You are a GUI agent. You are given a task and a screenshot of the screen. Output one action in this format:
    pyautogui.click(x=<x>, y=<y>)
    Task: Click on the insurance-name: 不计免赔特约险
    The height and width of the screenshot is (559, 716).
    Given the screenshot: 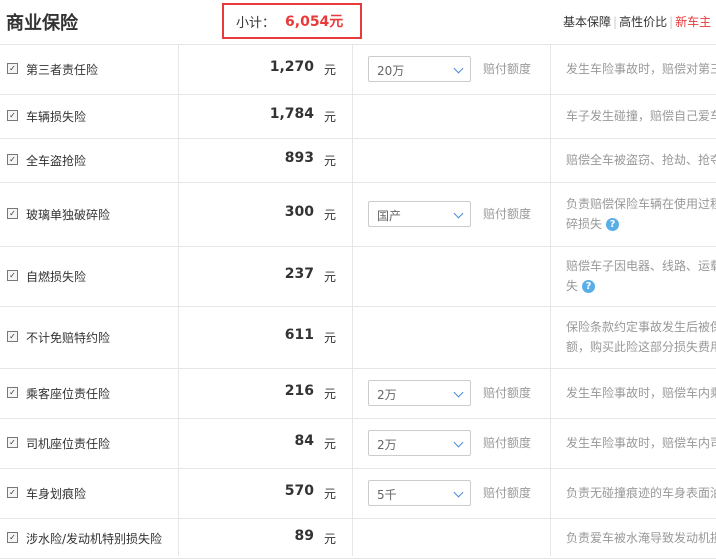 What is the action you would take?
    pyautogui.click(x=68, y=338)
    